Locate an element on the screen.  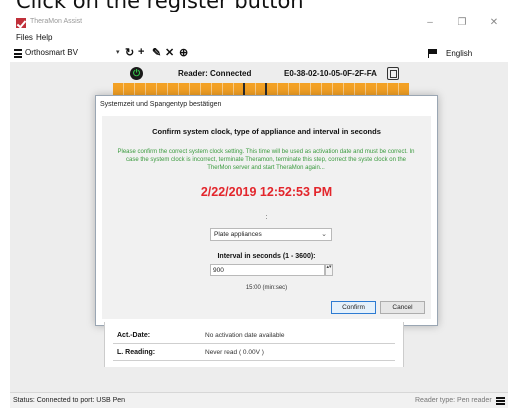
add-icon: + is located at coordinates (141, 52).